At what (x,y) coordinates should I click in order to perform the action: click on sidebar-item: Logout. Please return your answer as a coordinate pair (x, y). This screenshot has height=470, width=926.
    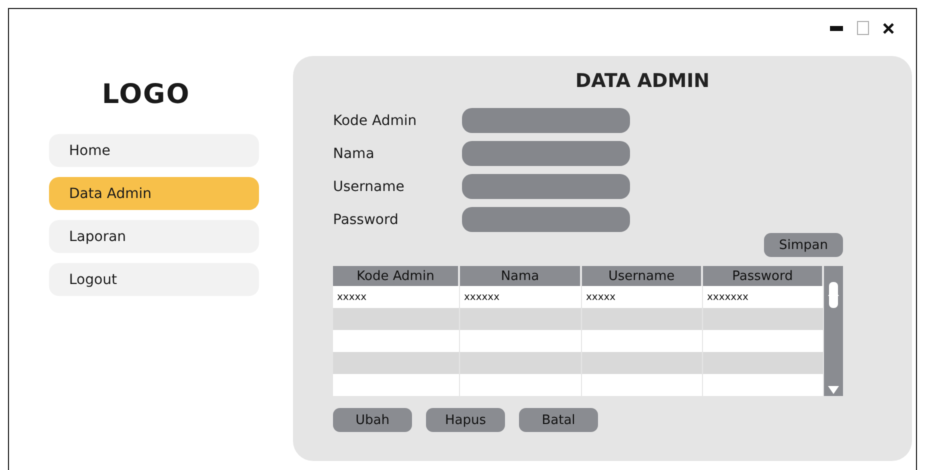
    Looking at the image, I should click on (154, 279).